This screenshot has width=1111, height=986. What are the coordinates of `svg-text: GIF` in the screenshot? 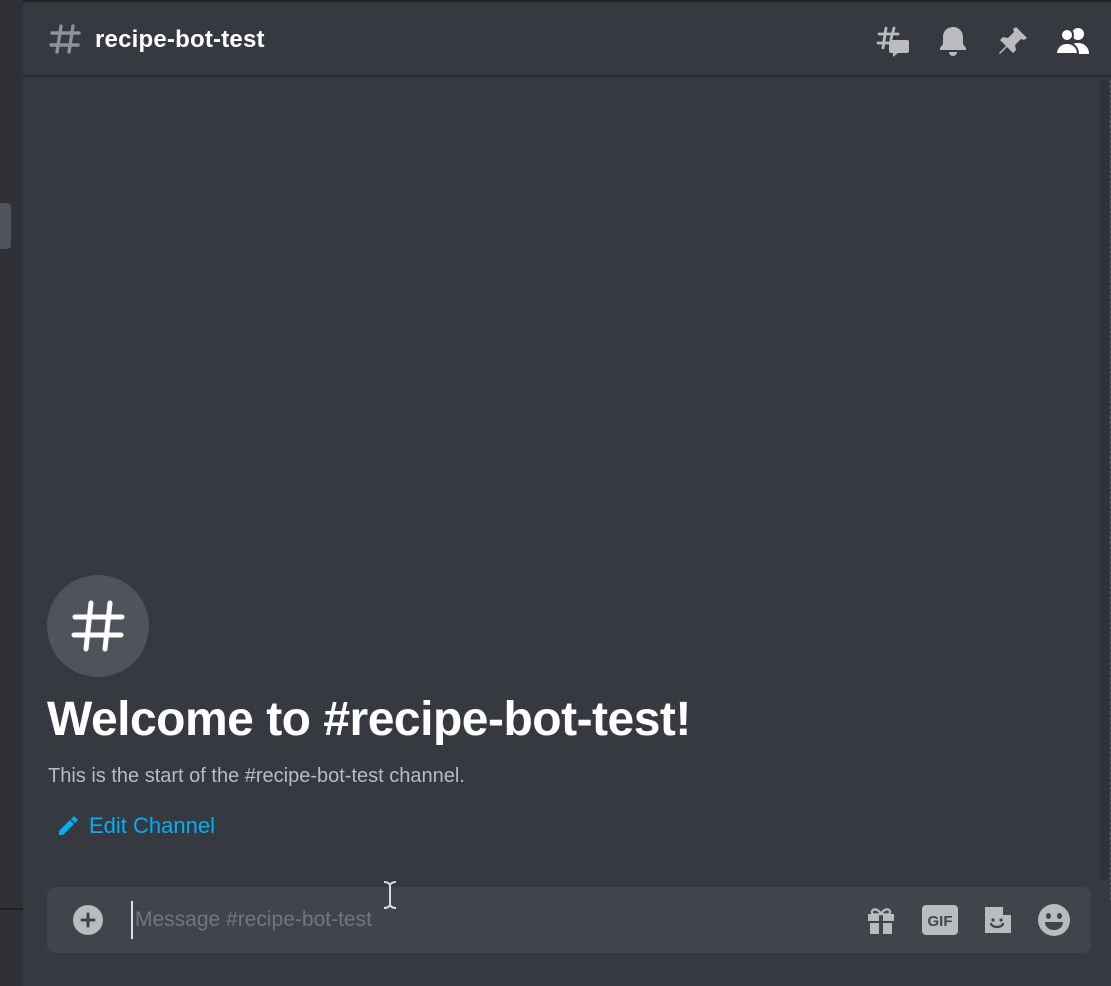 It's located at (940, 921).